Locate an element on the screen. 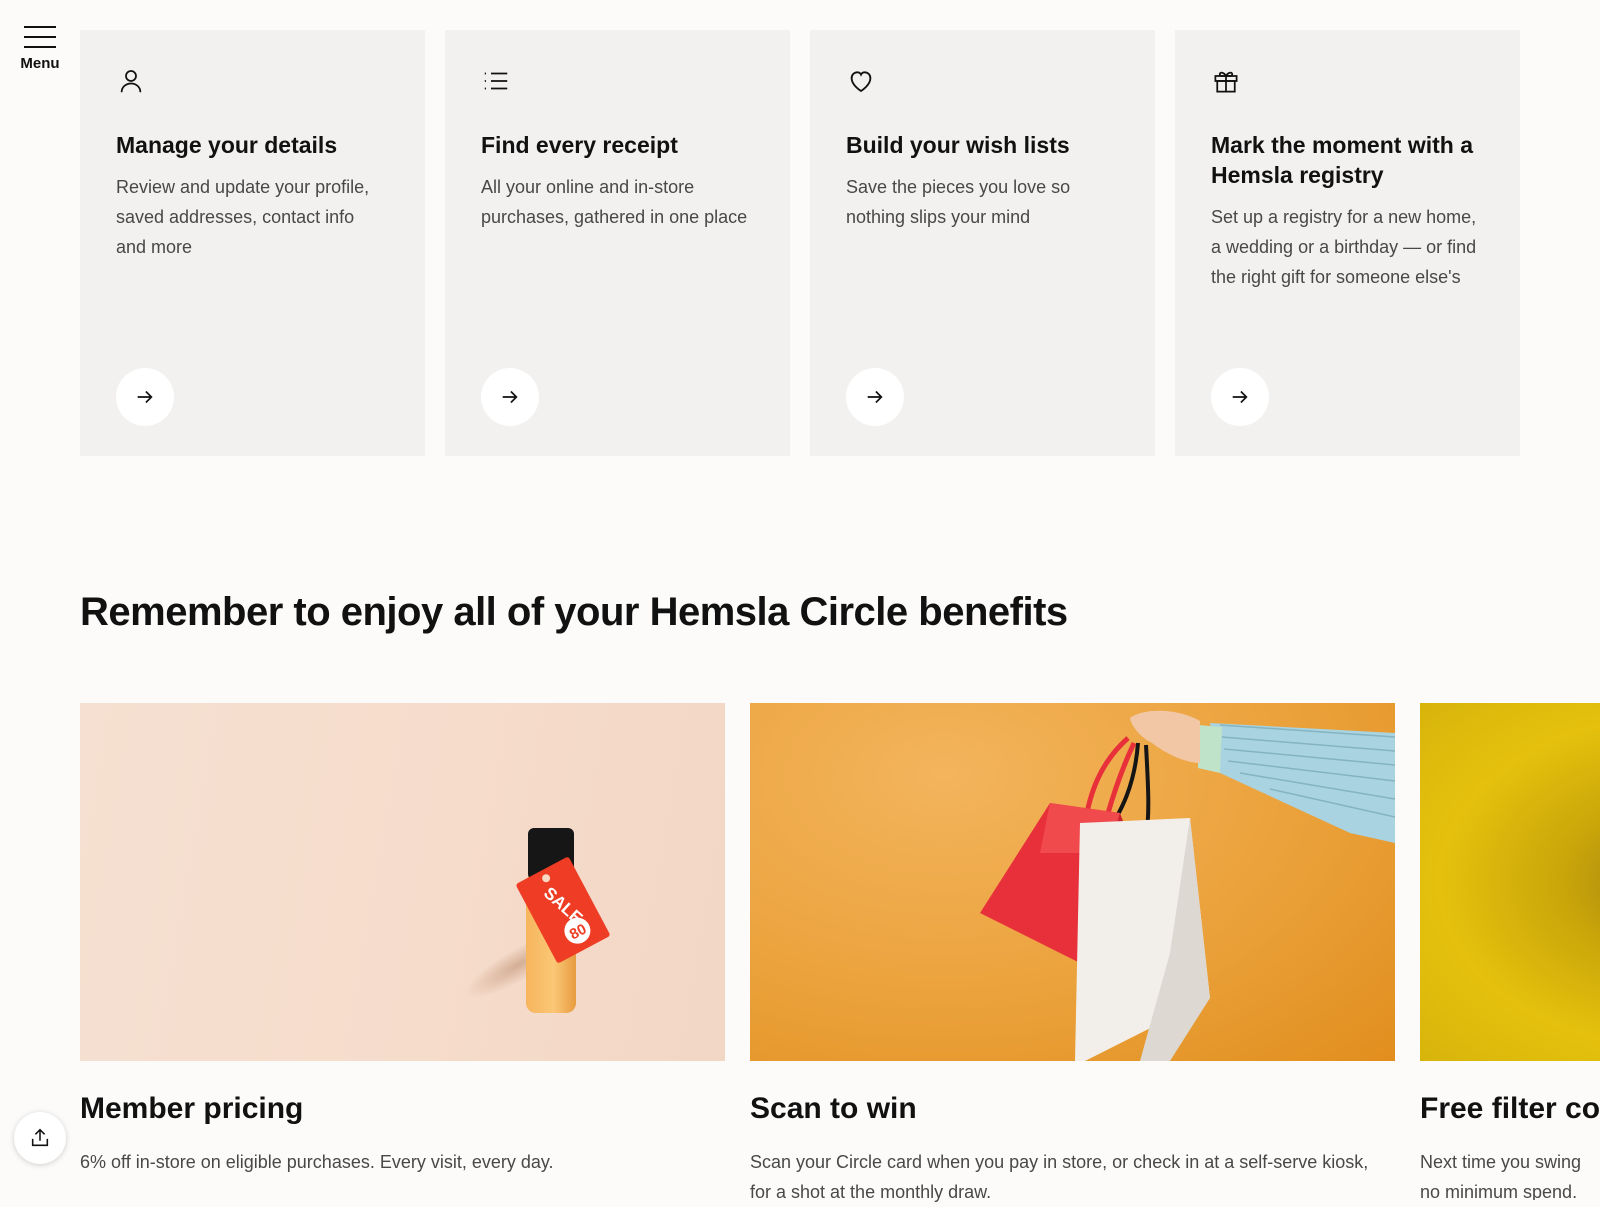  benefit-description: Next time you swing no minimum spend. is located at coordinates (1501, 1176).